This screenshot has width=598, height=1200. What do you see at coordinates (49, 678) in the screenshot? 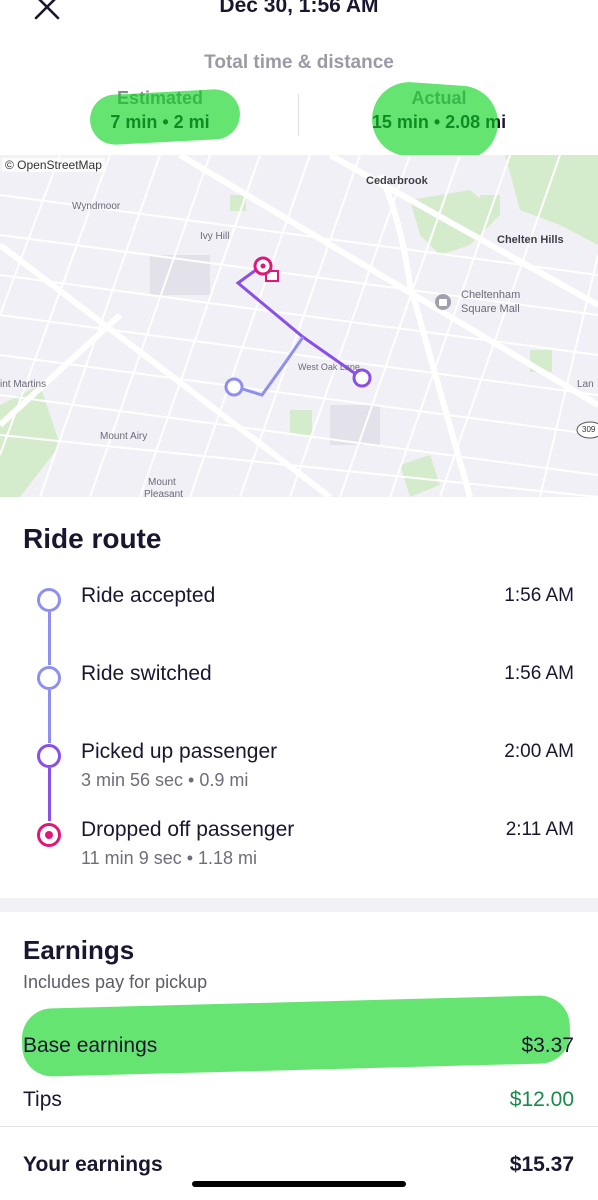
I see `step-dot-switched` at bounding box center [49, 678].